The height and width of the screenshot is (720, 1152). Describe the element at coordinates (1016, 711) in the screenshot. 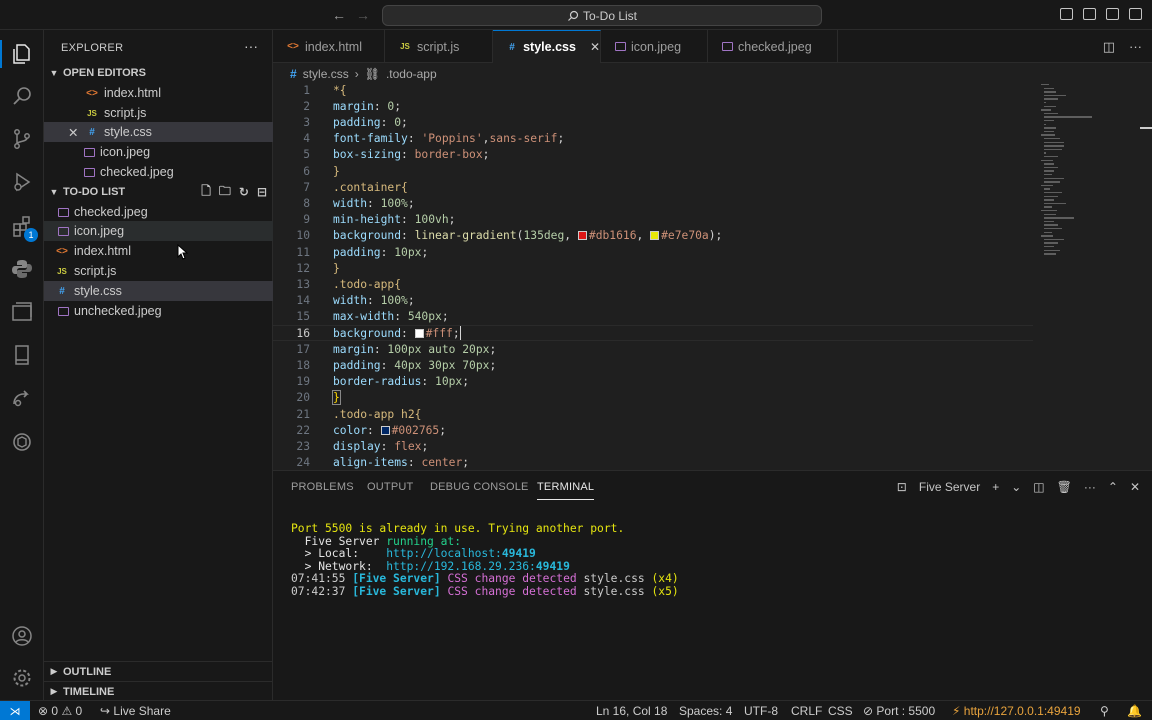

I see `server-url: ⚡ http://127.0.0.1:49419` at that location.